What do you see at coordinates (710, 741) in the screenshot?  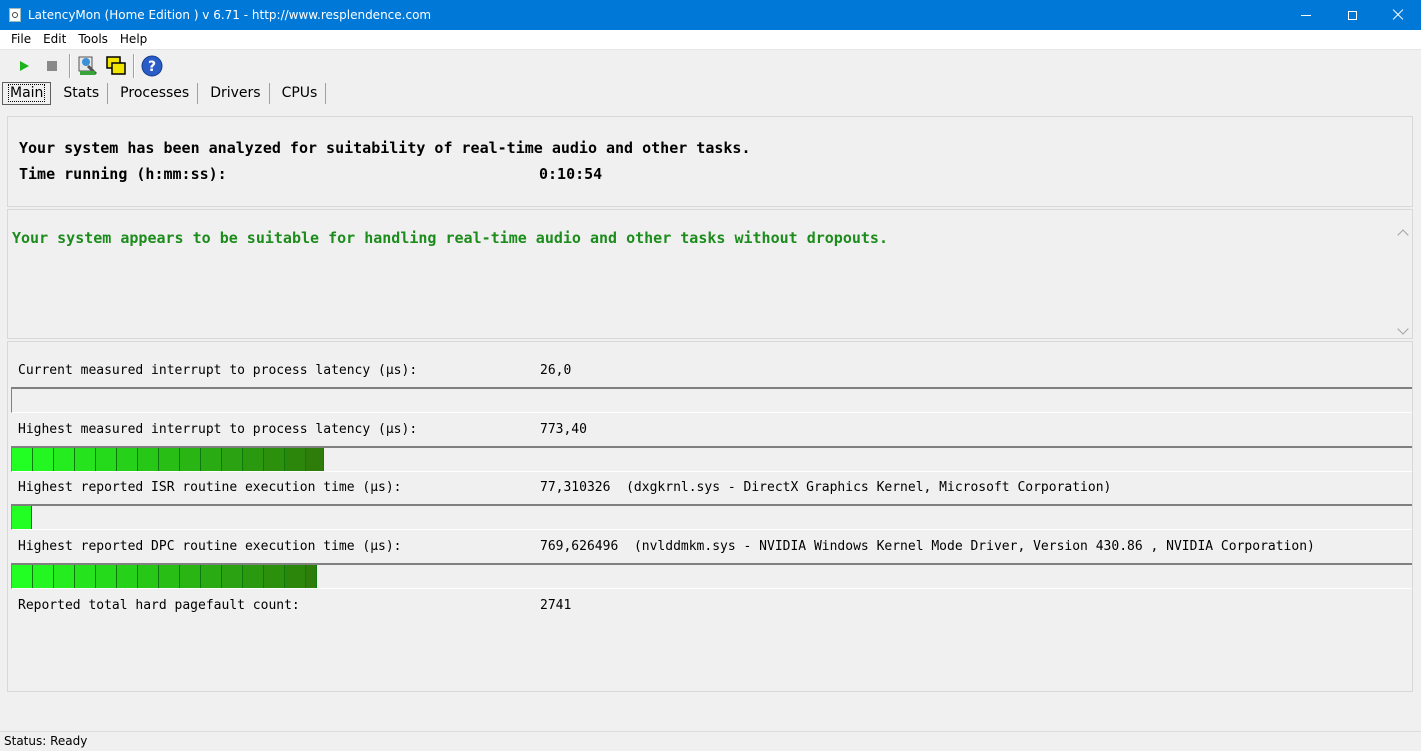 I see `status-bar: Status: Ready` at bounding box center [710, 741].